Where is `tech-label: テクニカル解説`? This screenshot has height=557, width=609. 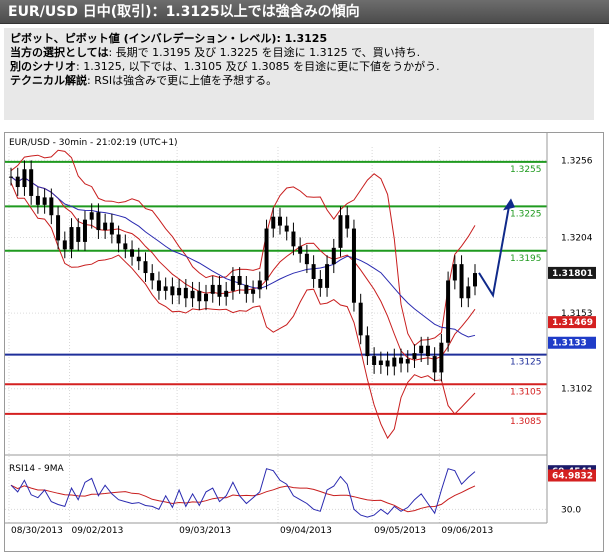
tech-label: テクニカル解説 is located at coordinates (48, 80).